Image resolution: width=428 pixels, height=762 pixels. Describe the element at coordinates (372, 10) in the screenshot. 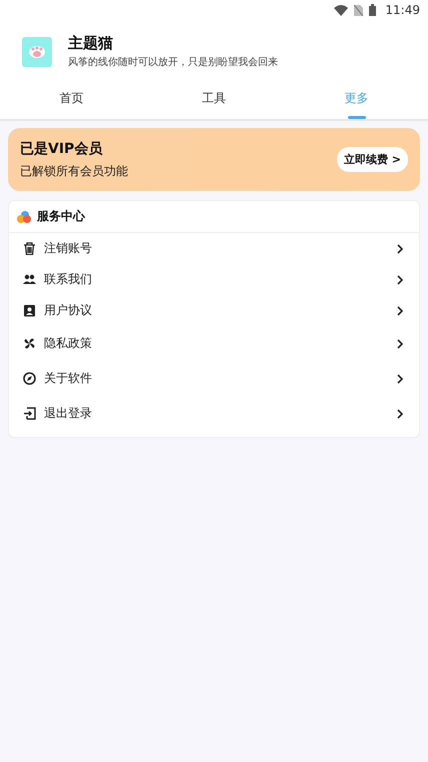

I see `battery-icon` at that location.